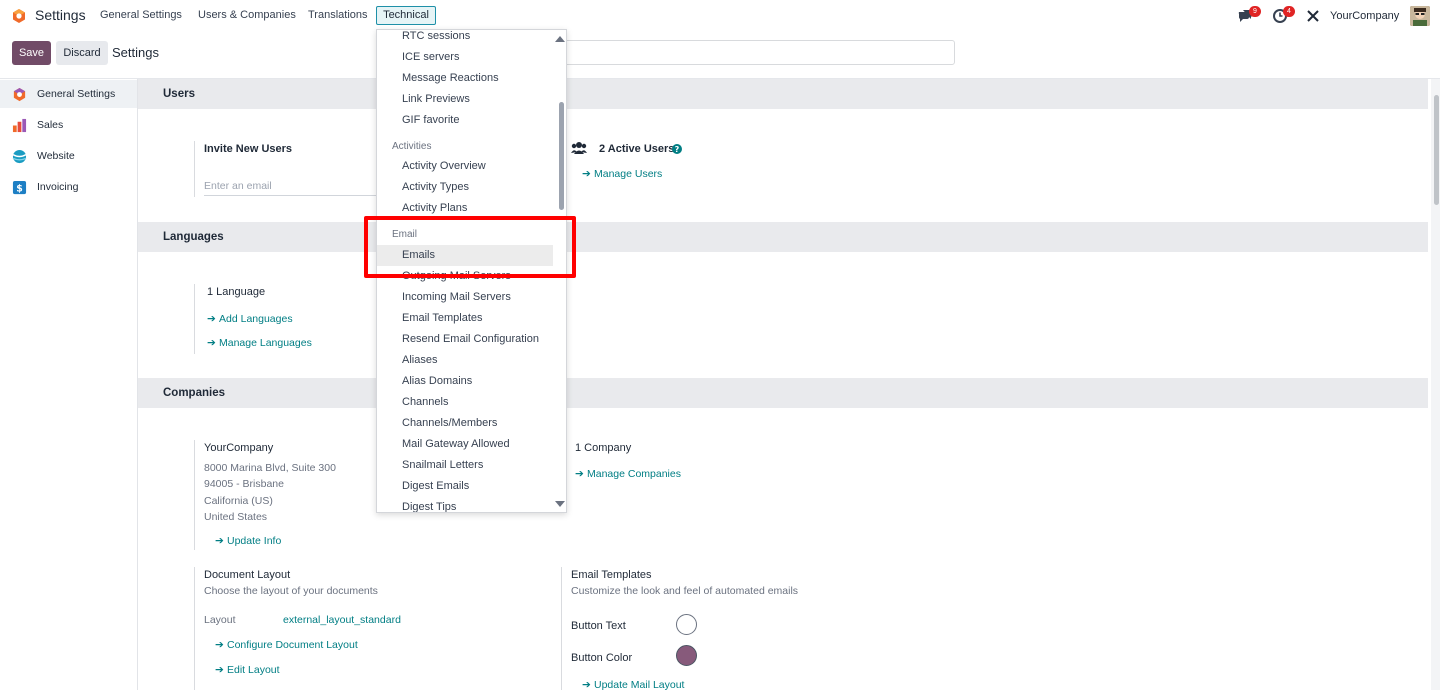  I want to click on email-input-underline, so click(294, 195).